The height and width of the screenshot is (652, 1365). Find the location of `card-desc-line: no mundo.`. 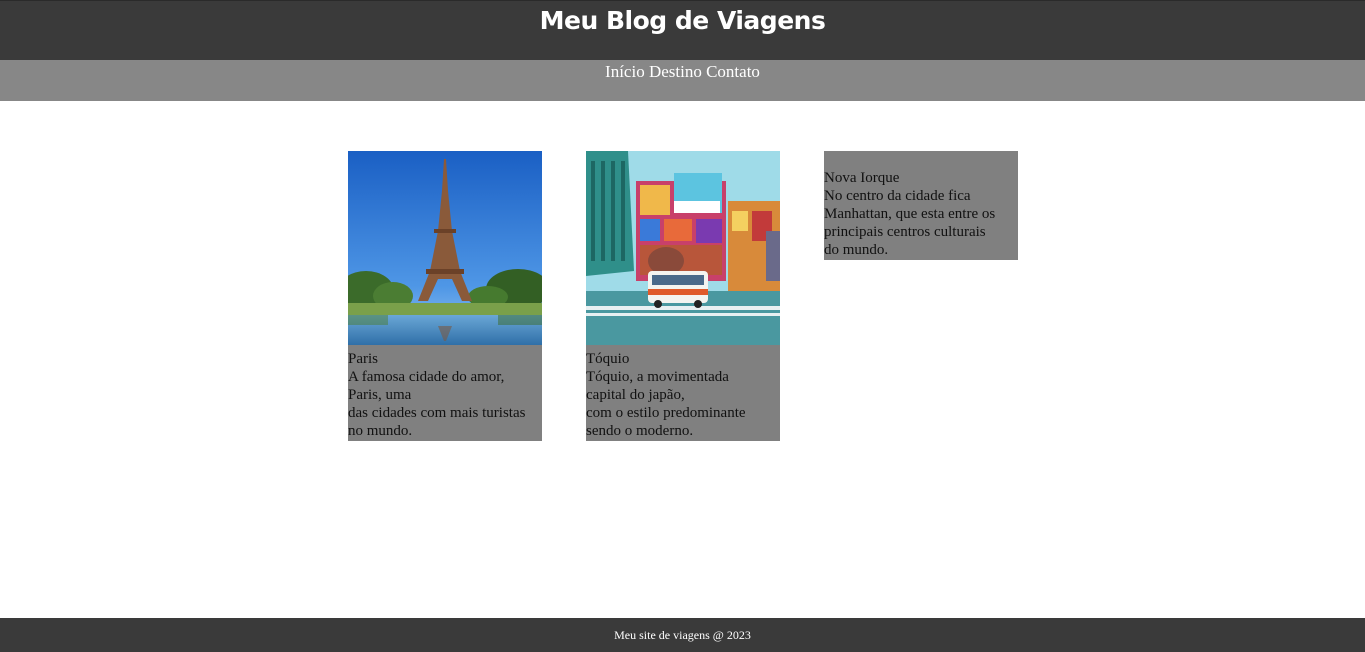

card-desc-line: no mundo. is located at coordinates (380, 431).